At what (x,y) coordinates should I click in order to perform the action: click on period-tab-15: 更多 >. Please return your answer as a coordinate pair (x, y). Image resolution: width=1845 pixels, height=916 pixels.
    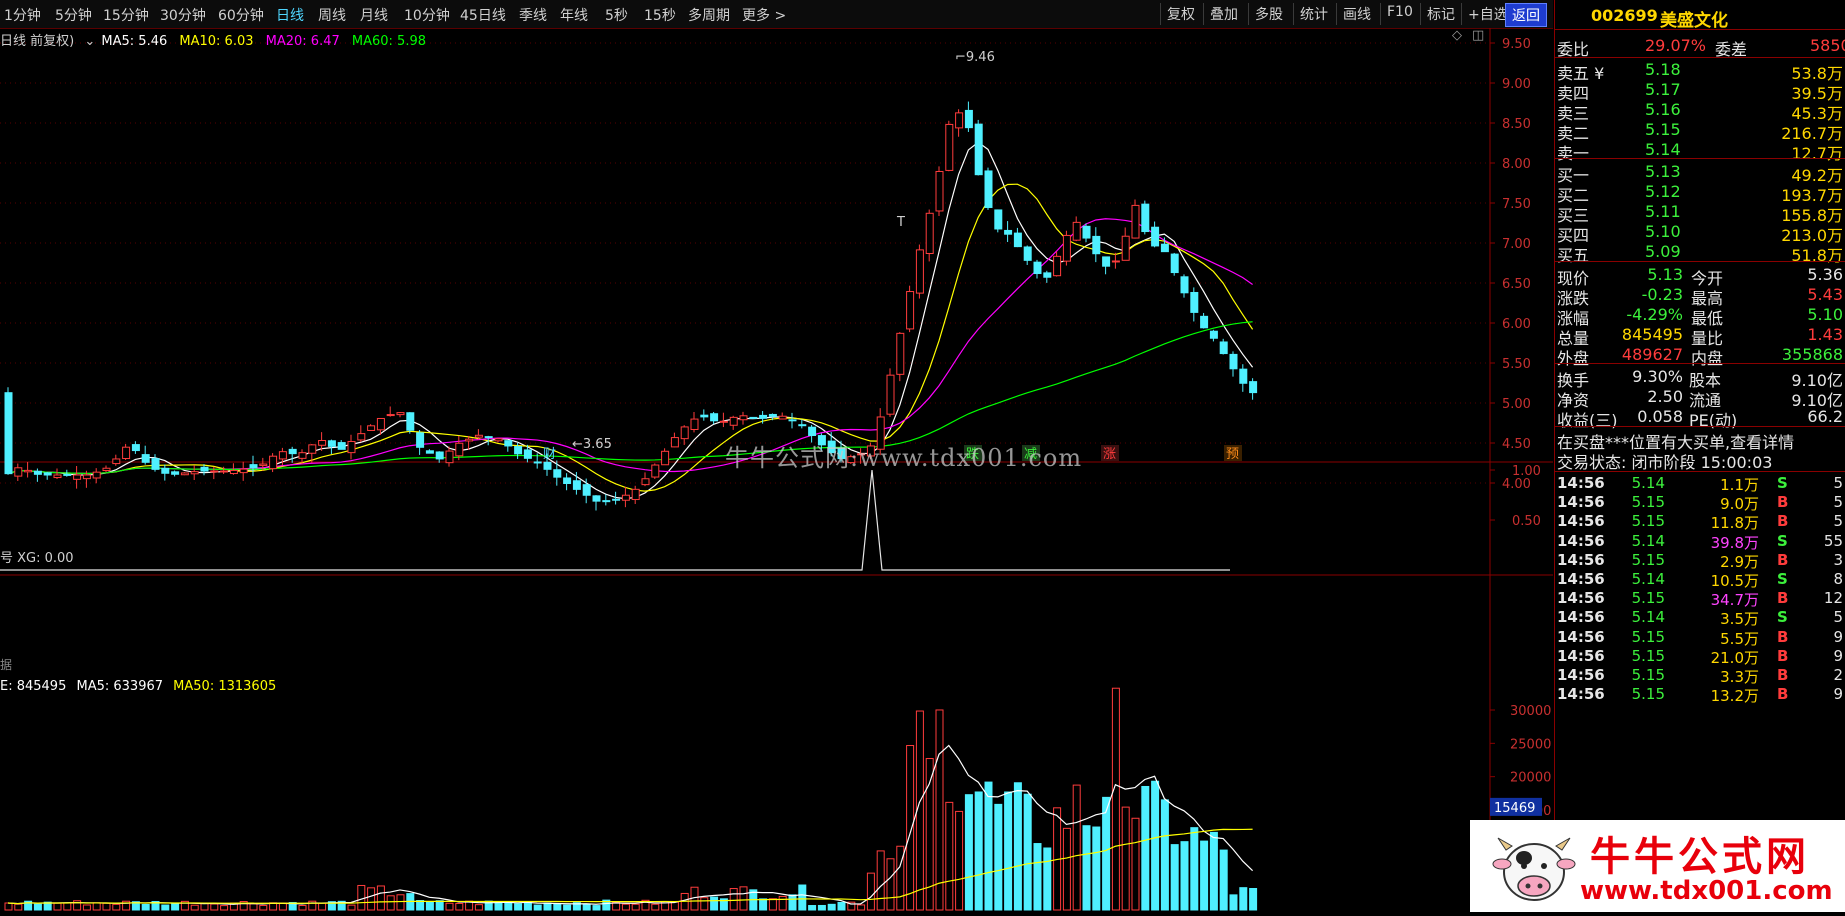
    Looking at the image, I should click on (764, 15).